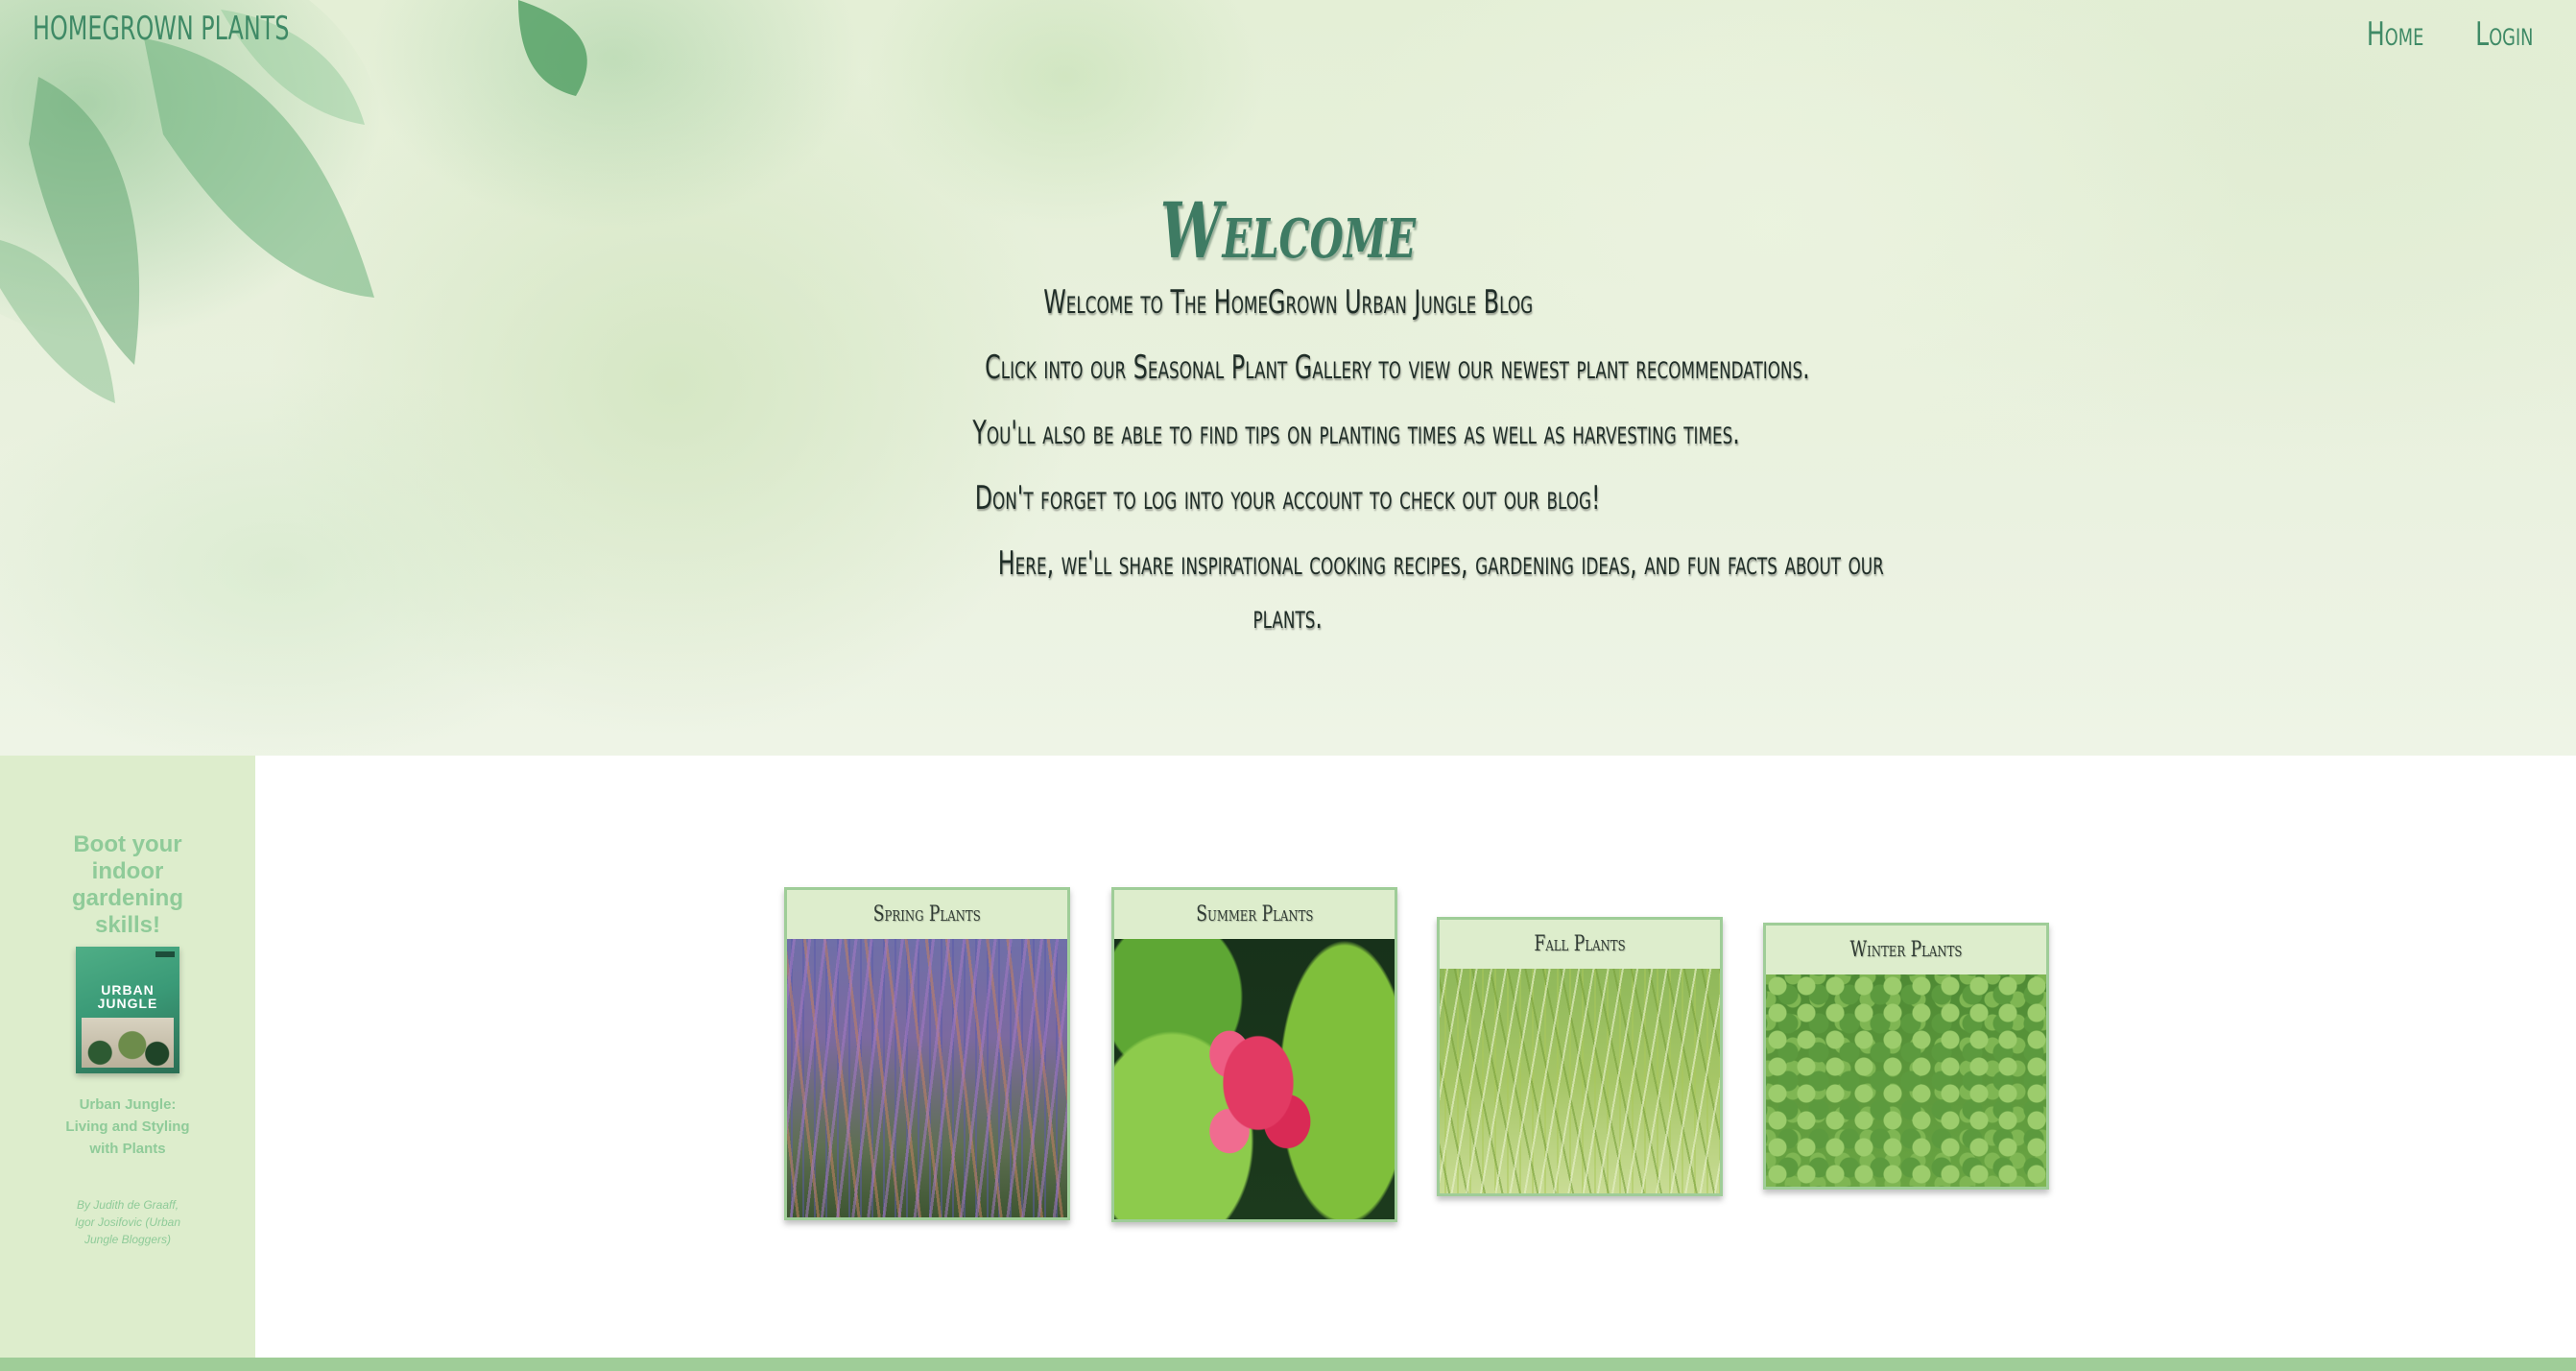 The height and width of the screenshot is (1371, 2576). Describe the element at coordinates (161, 29) in the screenshot. I see `site-logo: HOMEGROWN PLANTS` at that location.